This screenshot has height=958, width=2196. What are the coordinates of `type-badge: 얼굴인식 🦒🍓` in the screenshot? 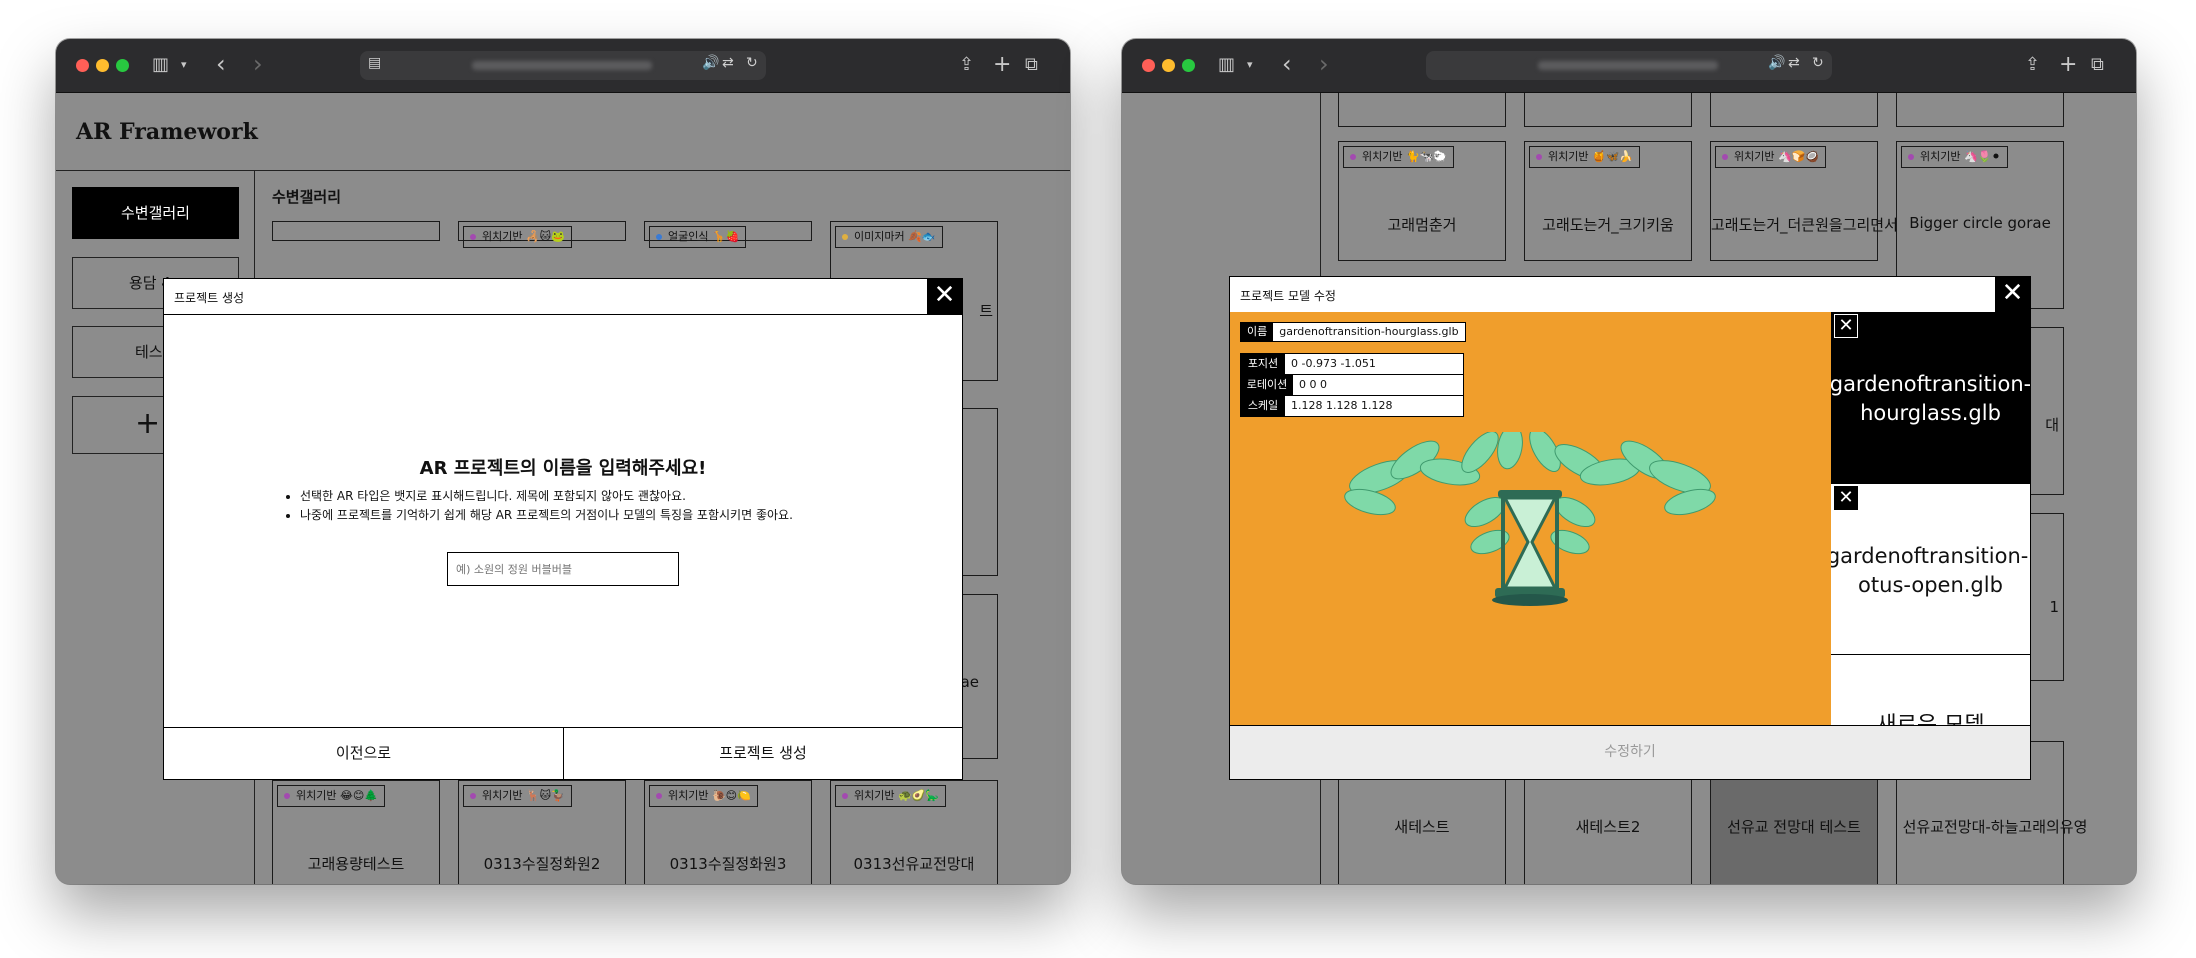 It's located at (698, 237).